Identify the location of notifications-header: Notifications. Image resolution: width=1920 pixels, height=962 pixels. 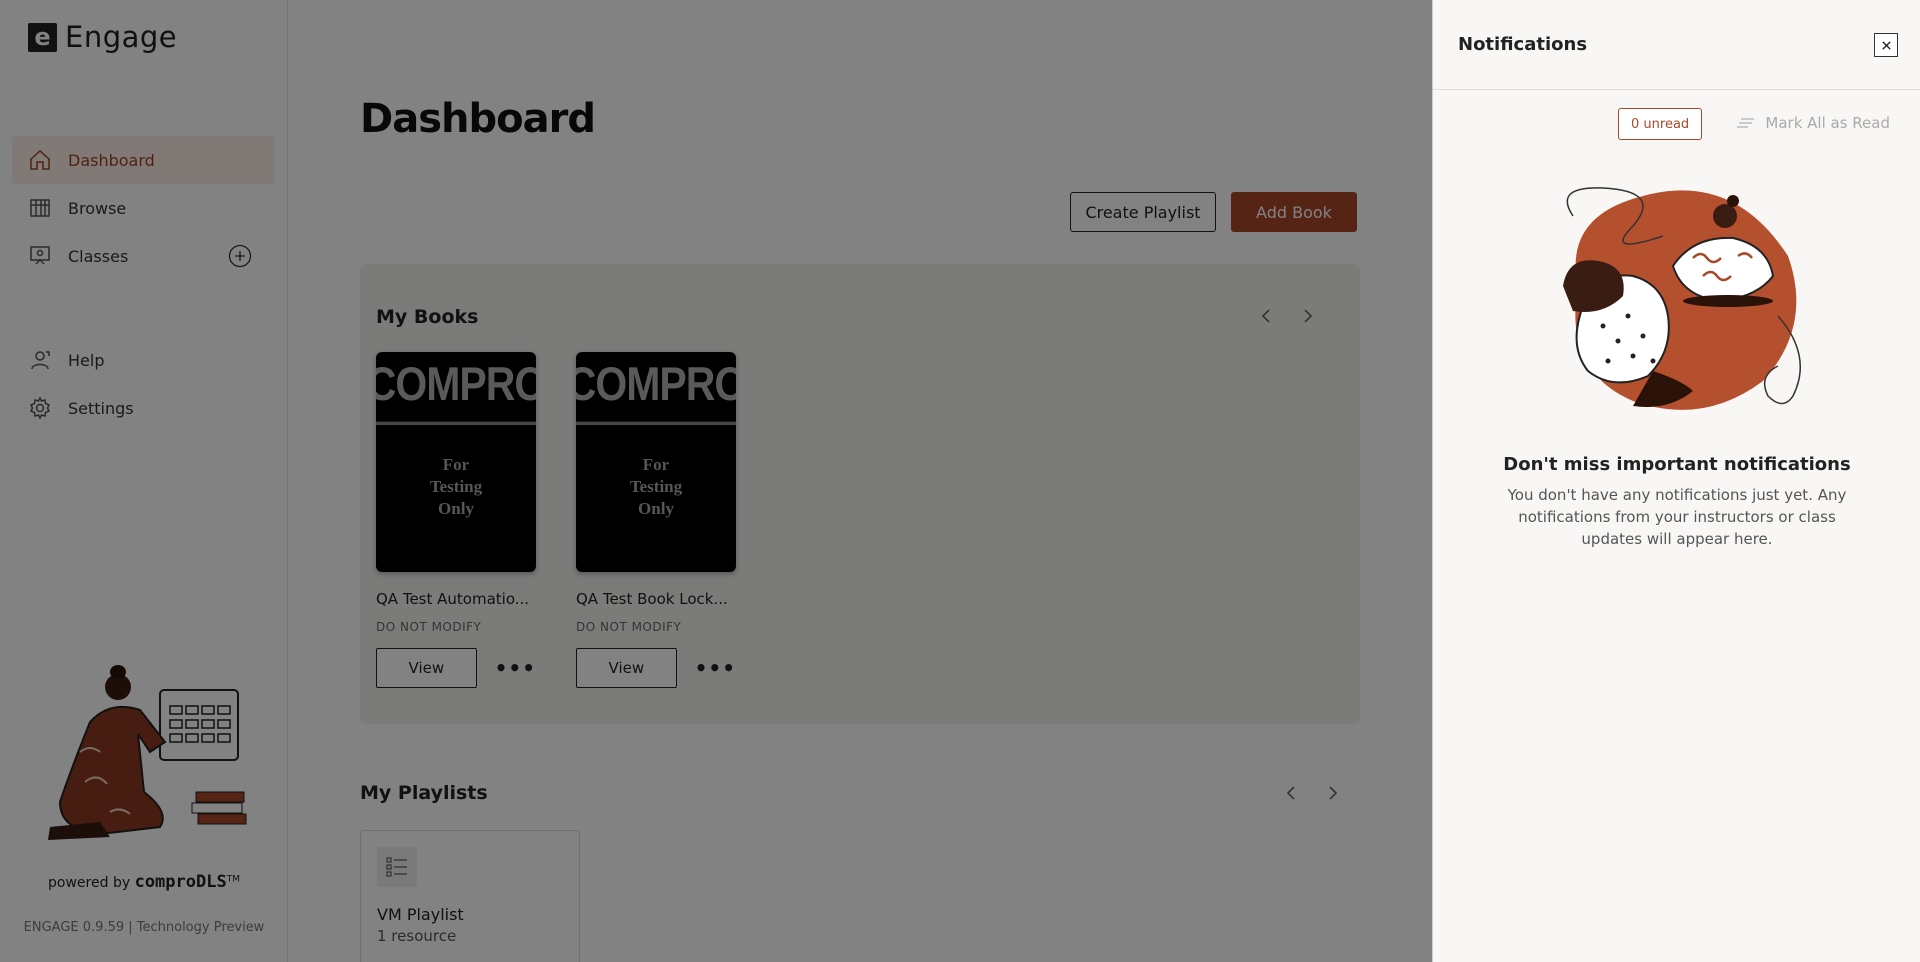
(1676, 45).